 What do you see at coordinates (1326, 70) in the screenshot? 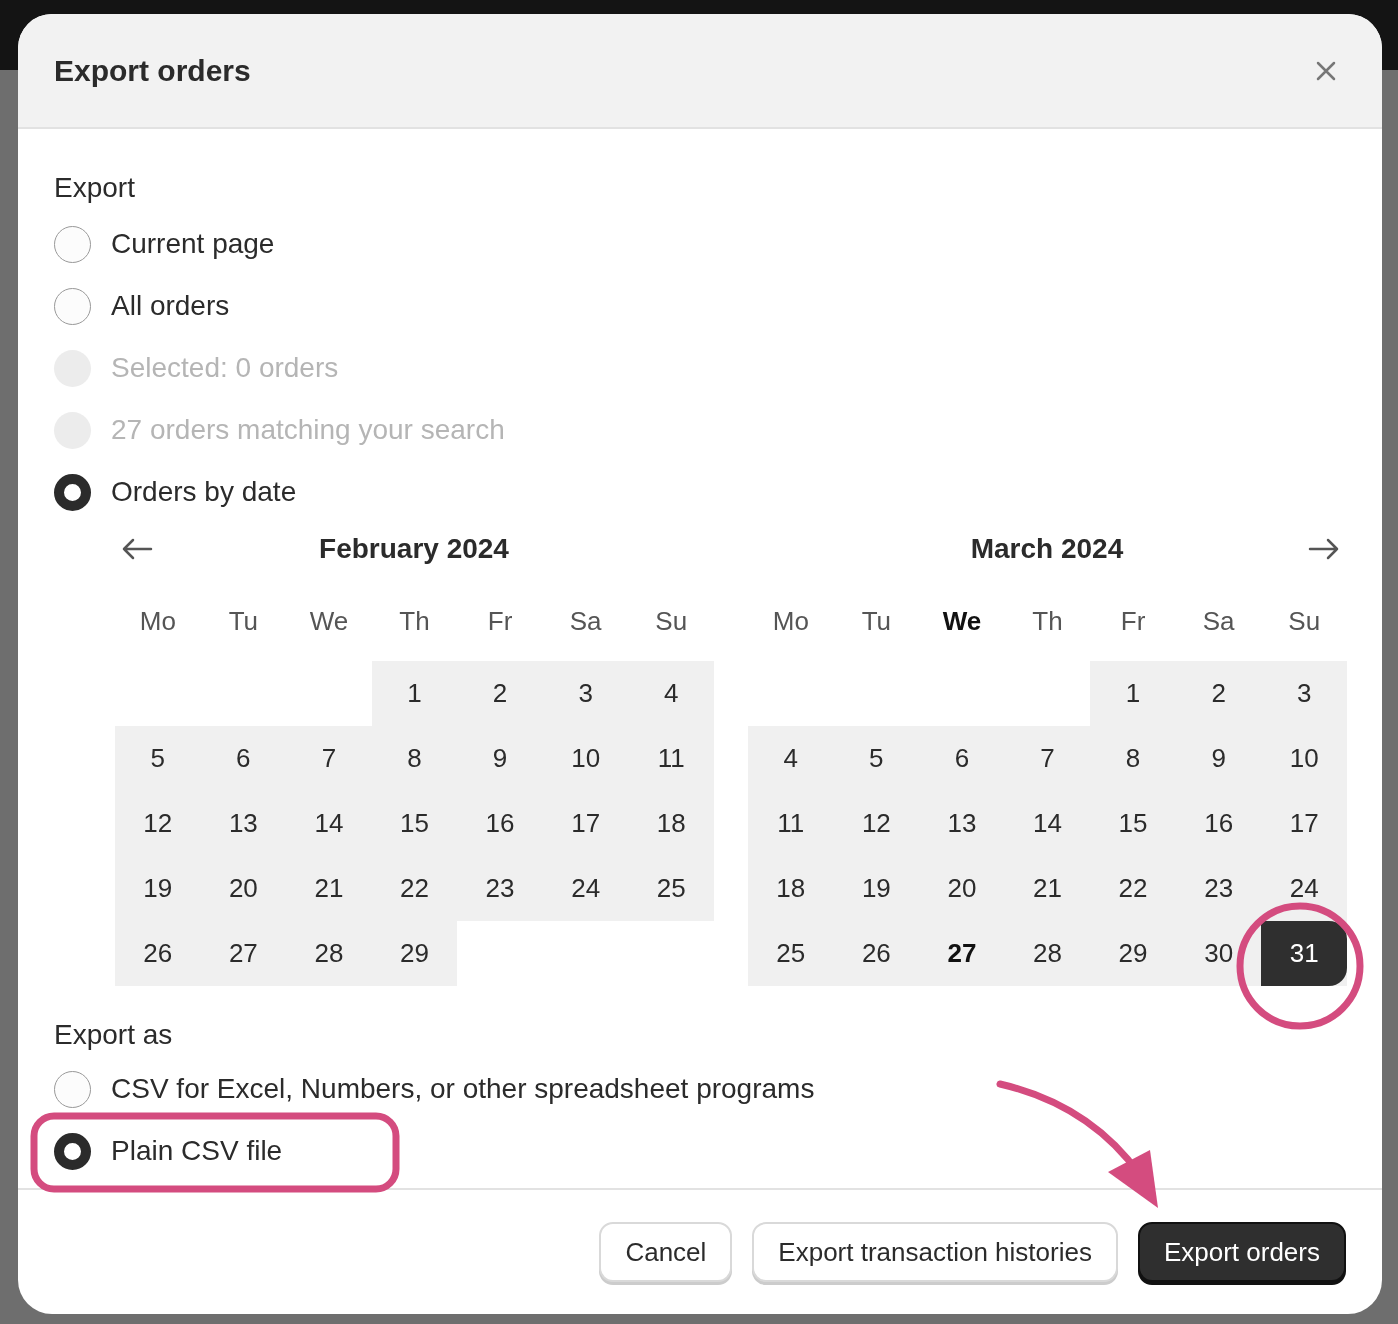
I see `close-icon` at bounding box center [1326, 70].